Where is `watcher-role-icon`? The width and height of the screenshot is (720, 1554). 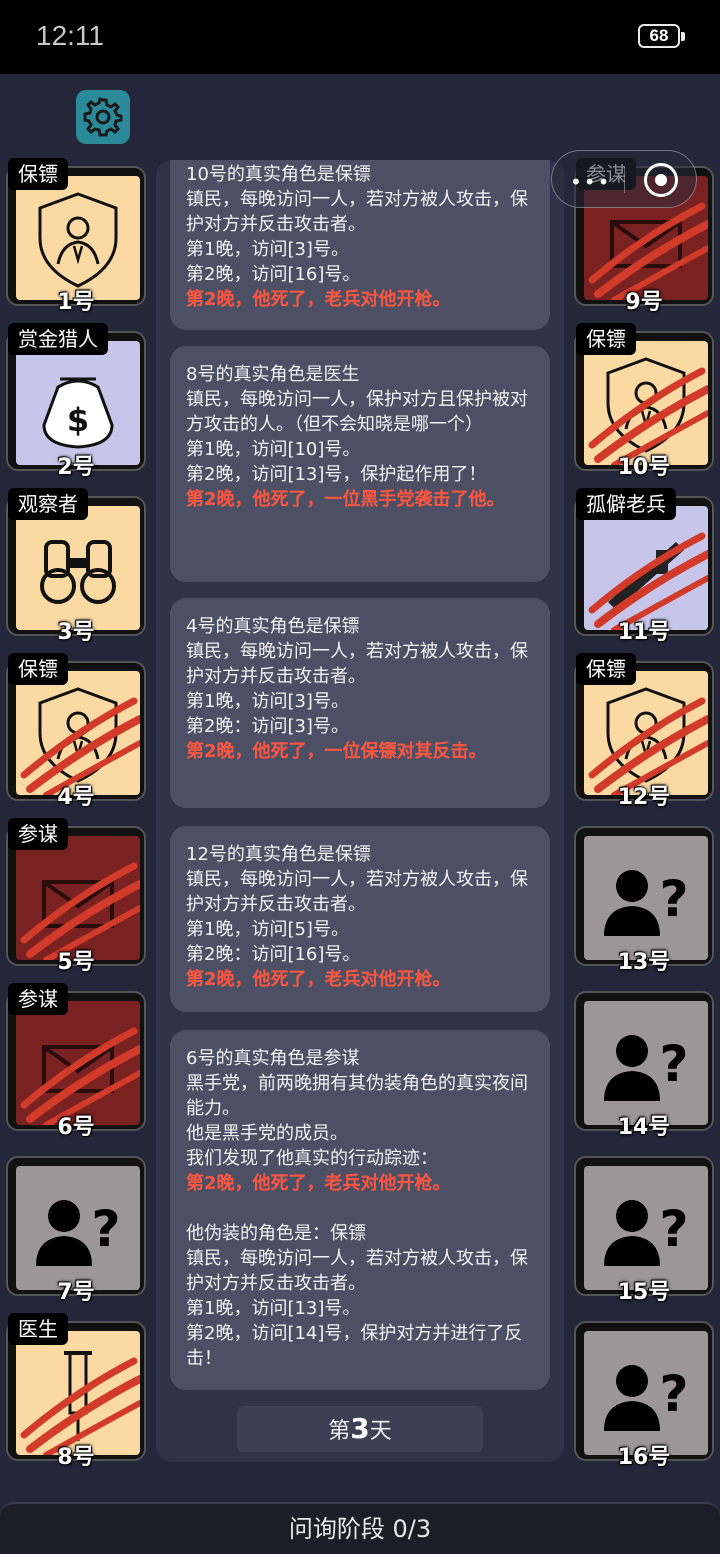
watcher-role-icon is located at coordinates (78, 572).